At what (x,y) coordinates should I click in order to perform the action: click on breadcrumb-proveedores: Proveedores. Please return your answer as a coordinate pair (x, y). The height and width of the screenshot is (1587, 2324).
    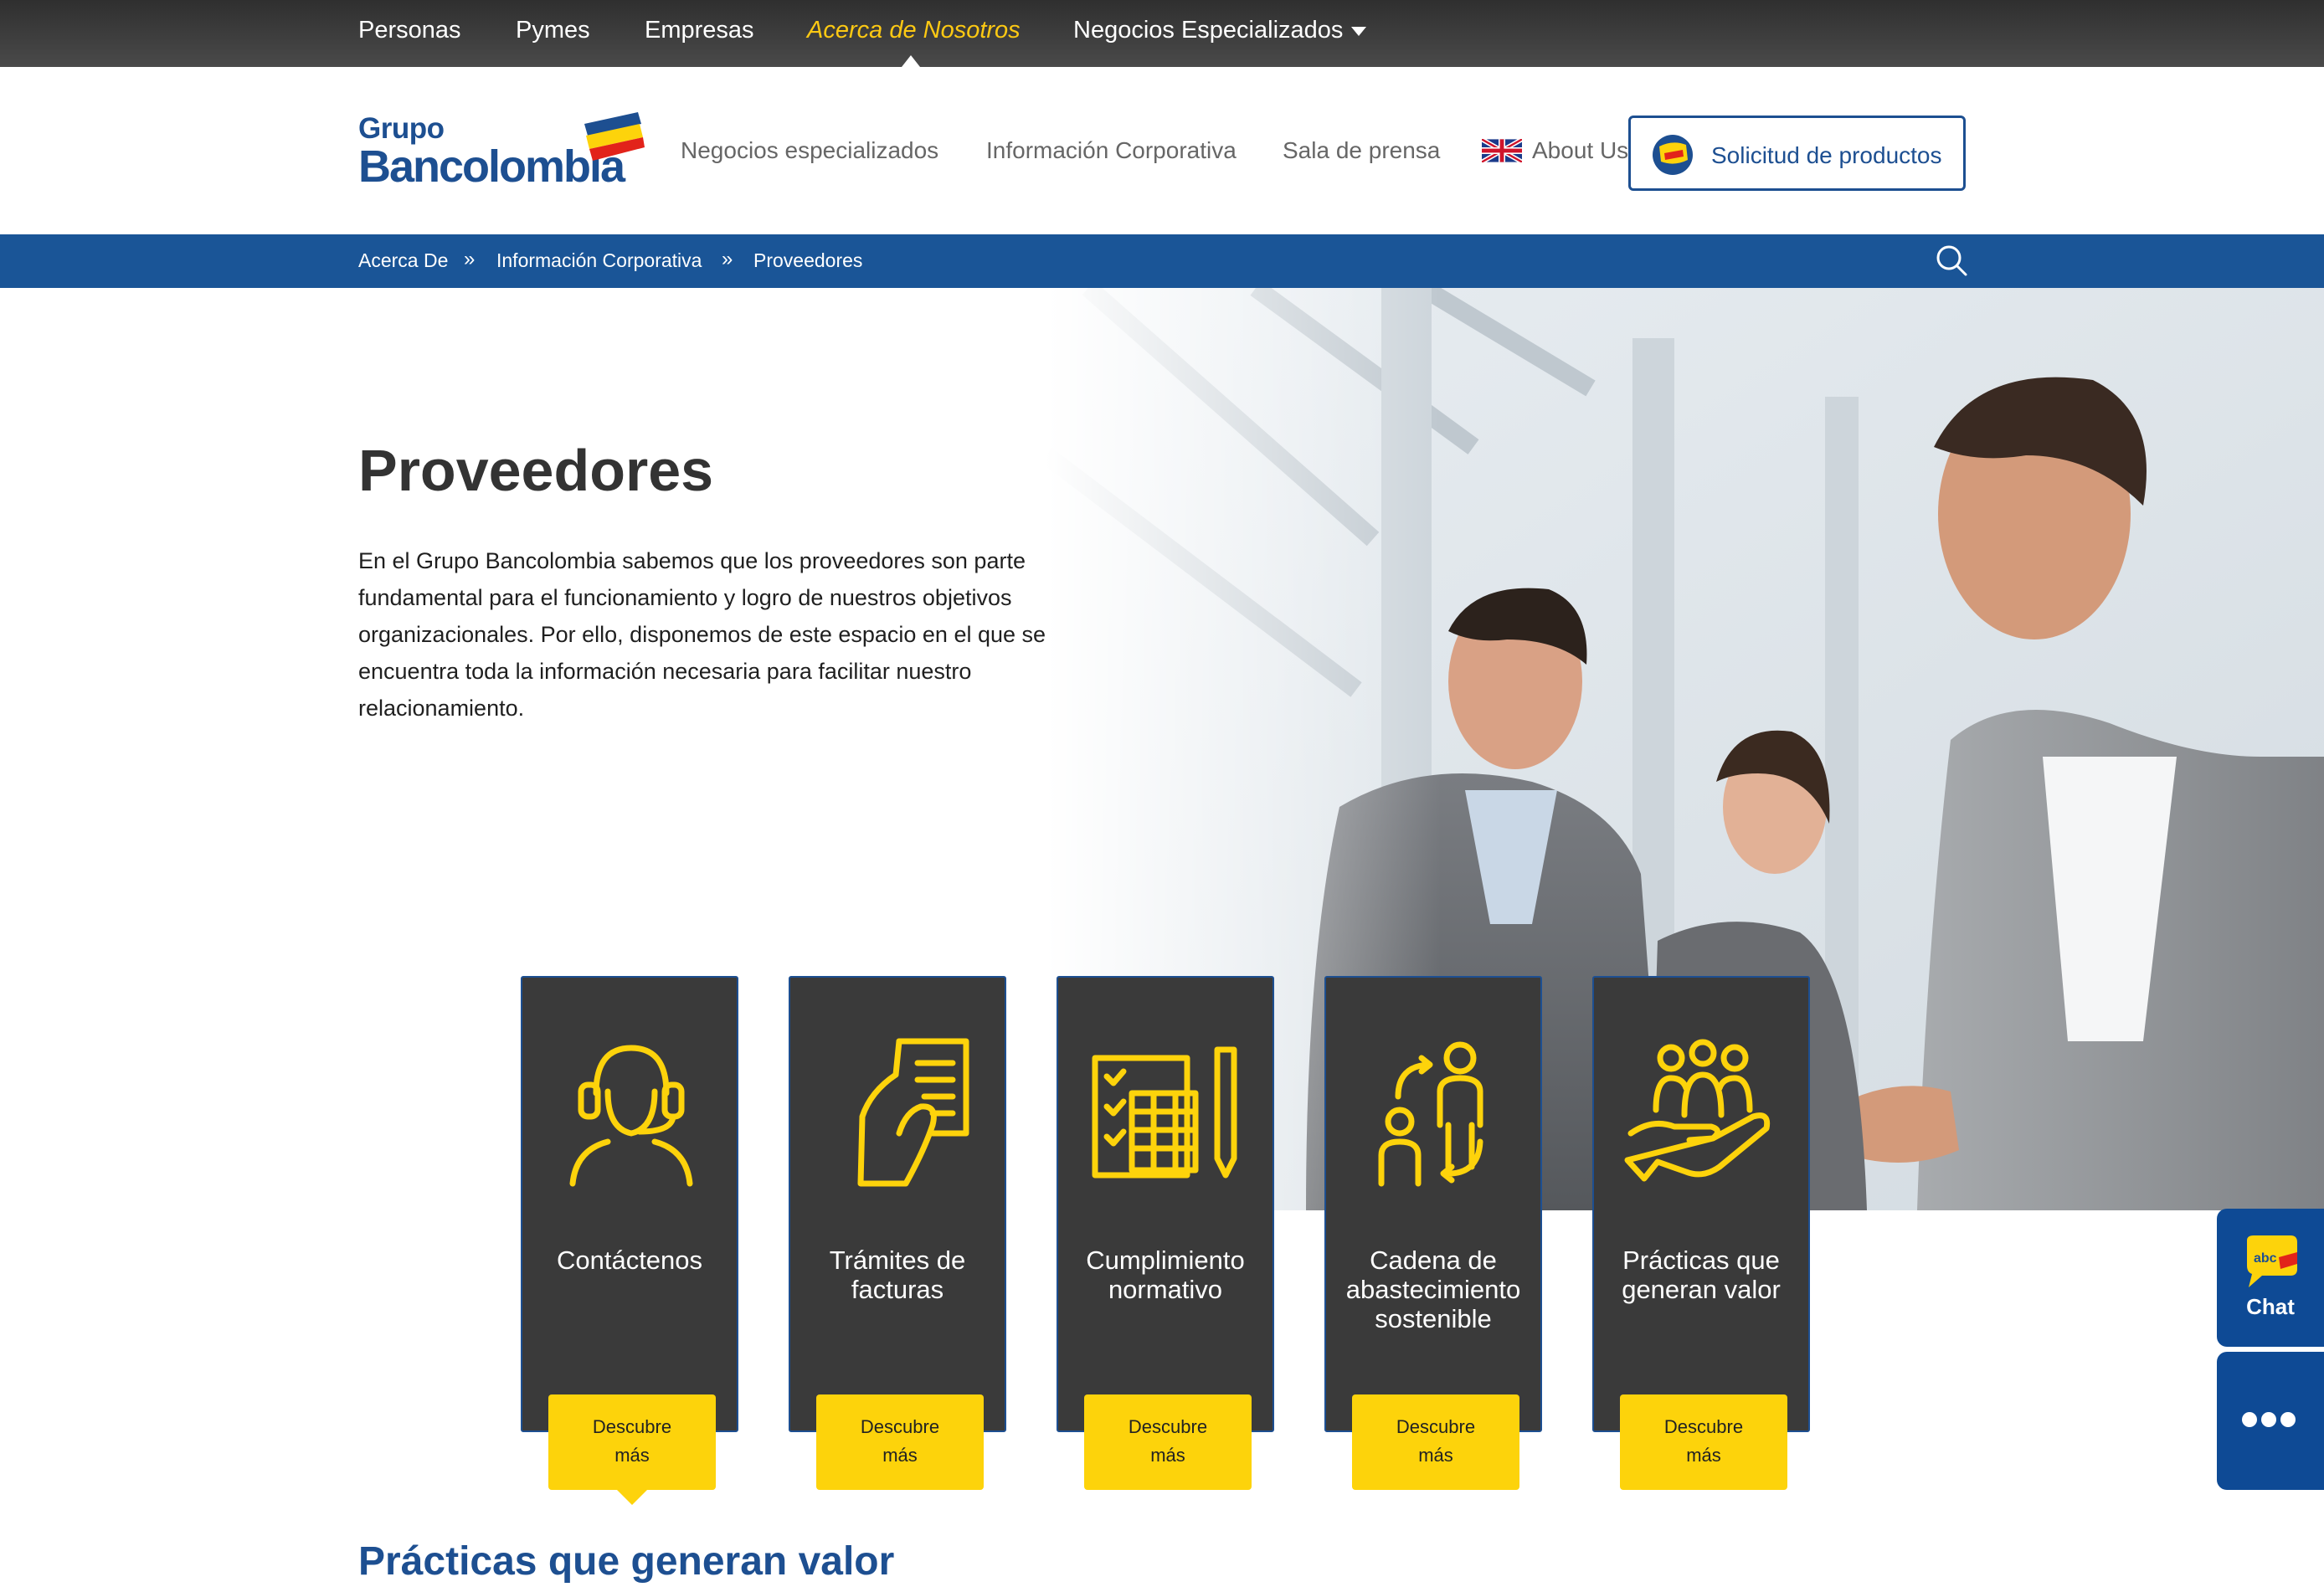
    Looking at the image, I should click on (808, 260).